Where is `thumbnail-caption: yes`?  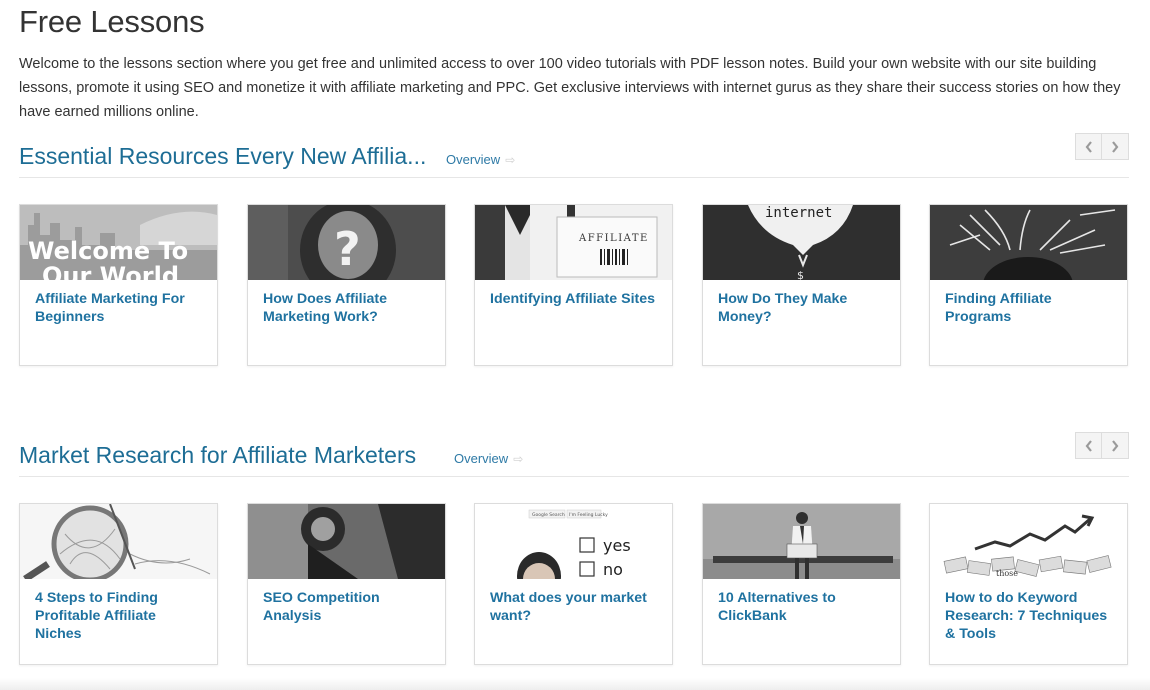
thumbnail-caption: yes is located at coordinates (617, 545).